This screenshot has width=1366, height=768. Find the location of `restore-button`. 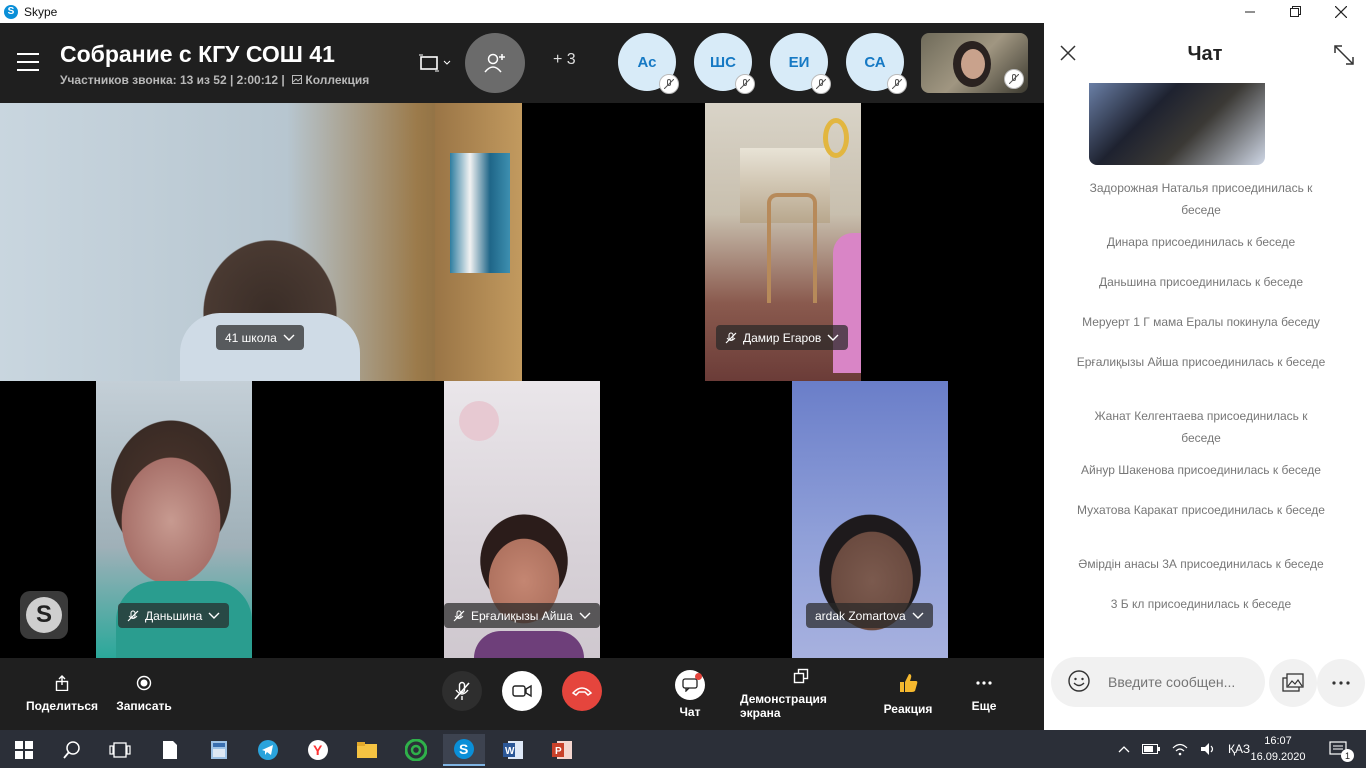

restore-button is located at coordinates (1295, 11).